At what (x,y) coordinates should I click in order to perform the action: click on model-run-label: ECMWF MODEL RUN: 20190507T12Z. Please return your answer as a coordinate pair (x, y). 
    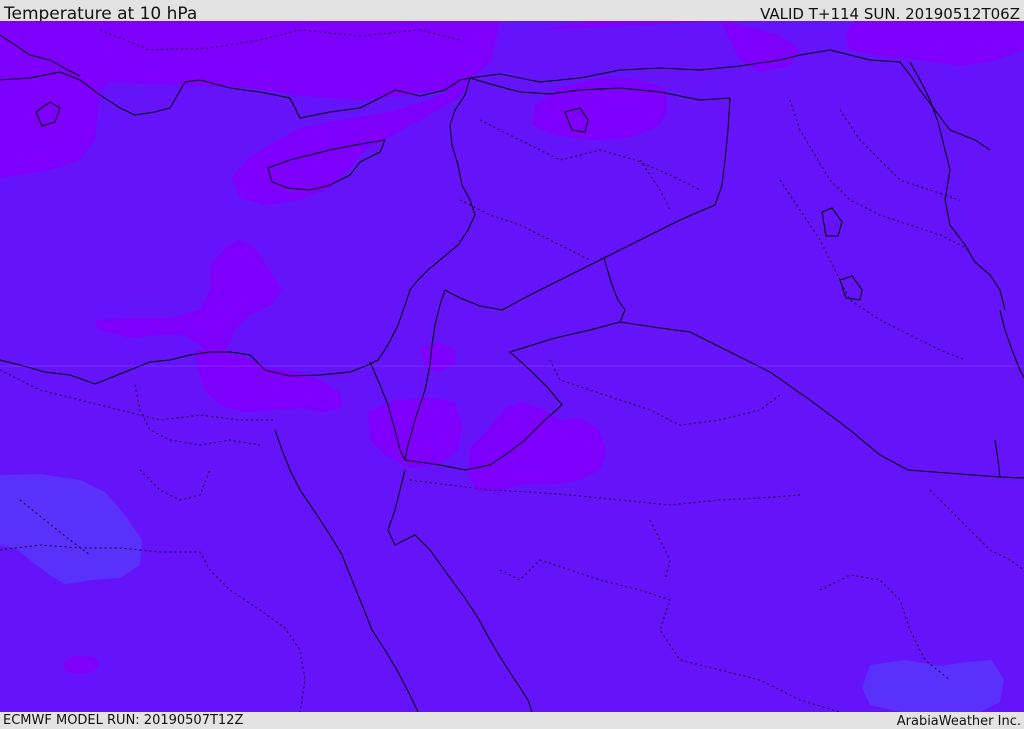
    Looking at the image, I should click on (123, 720).